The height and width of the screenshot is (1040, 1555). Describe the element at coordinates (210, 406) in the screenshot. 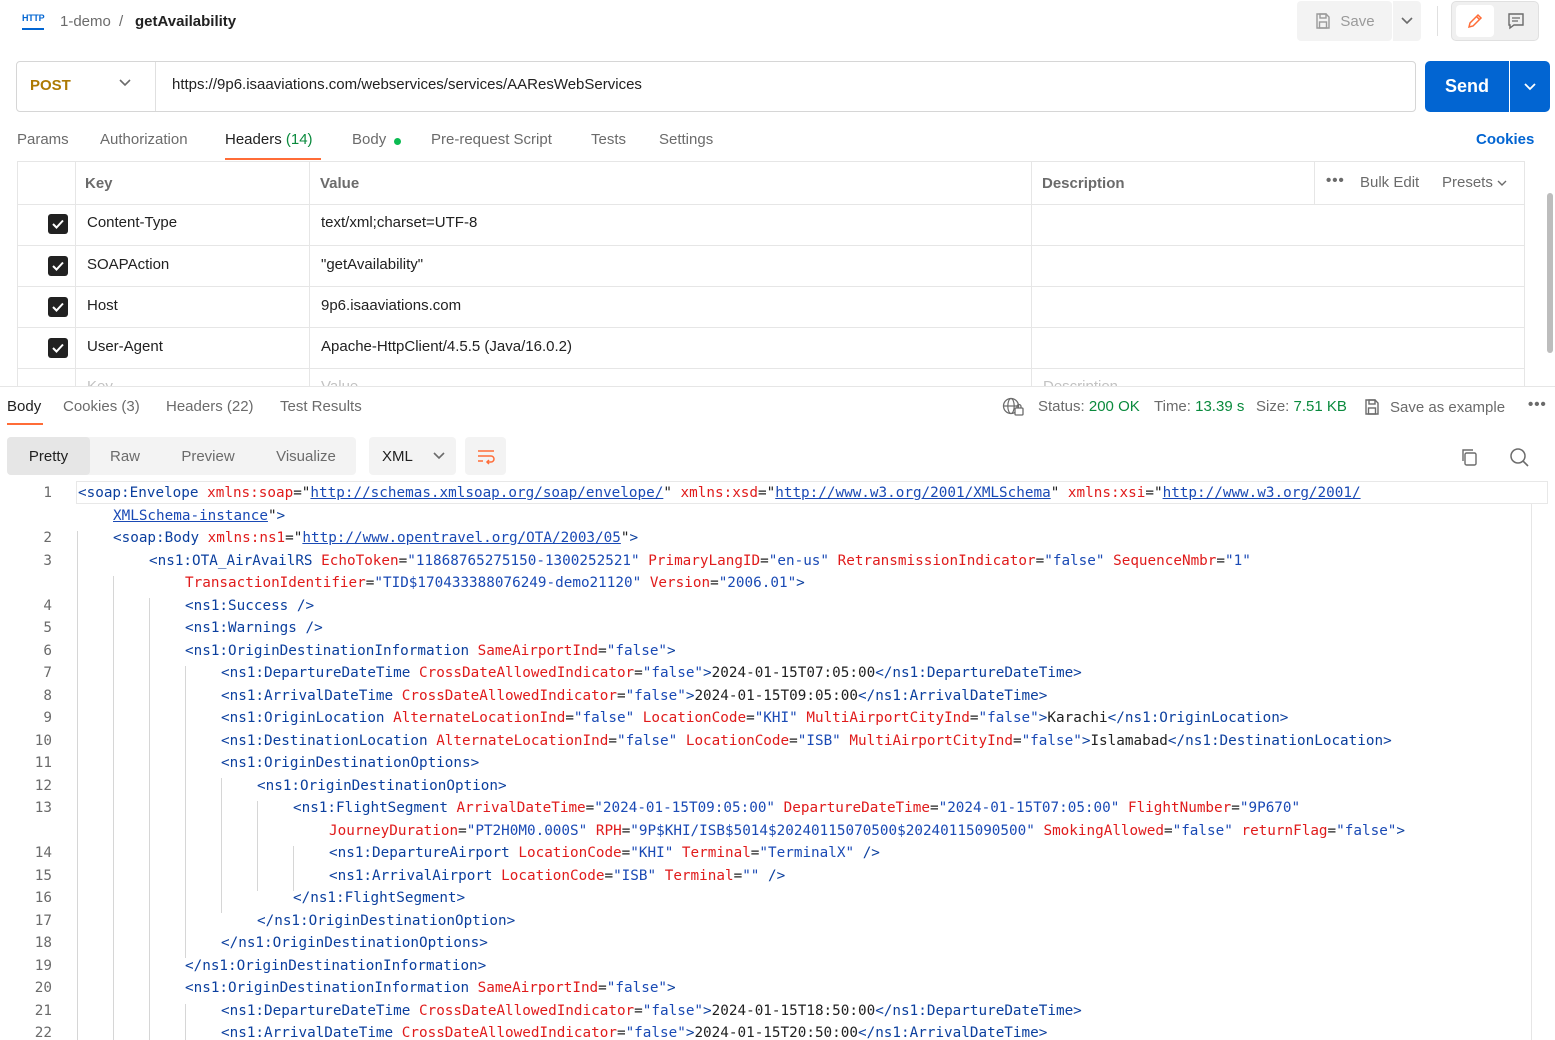

I see `response-tab-headers: Headers (22)` at that location.